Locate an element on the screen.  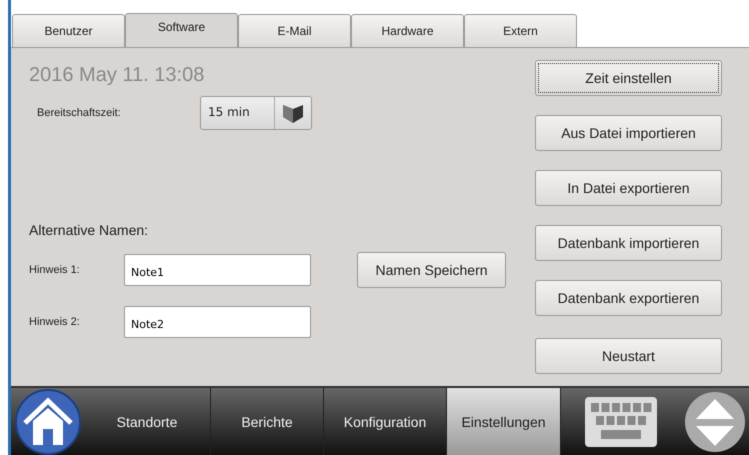
standby-dropdown: 15 min is located at coordinates (256, 113).